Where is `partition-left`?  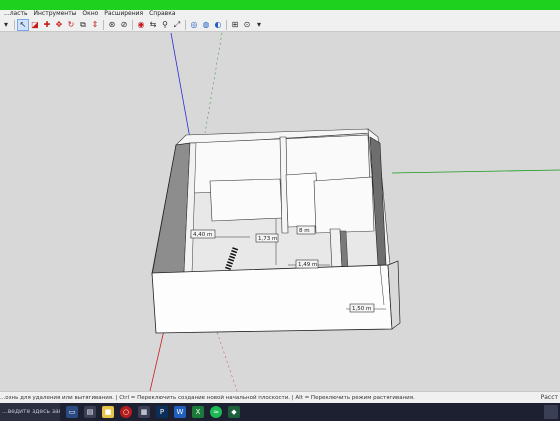 partition-left is located at coordinates (246, 200).